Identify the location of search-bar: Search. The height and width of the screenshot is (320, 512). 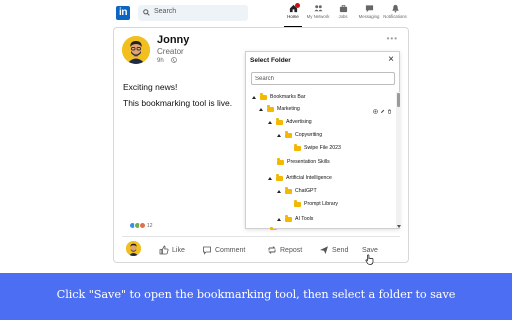
(193, 13).